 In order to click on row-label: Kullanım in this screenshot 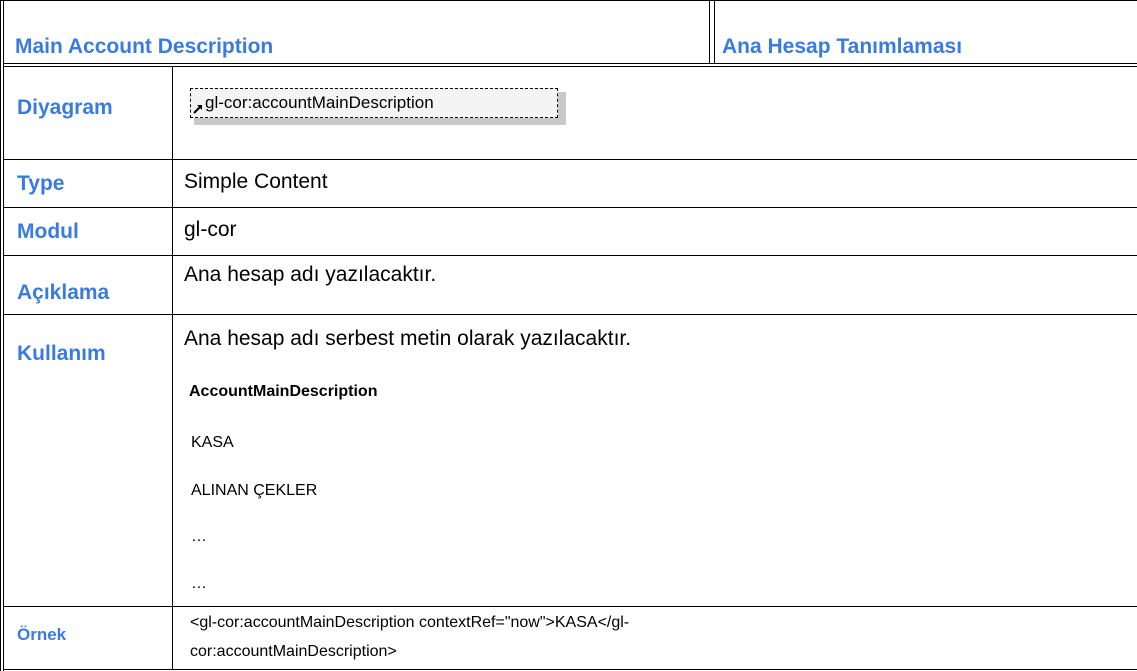, I will do `click(61, 353)`.